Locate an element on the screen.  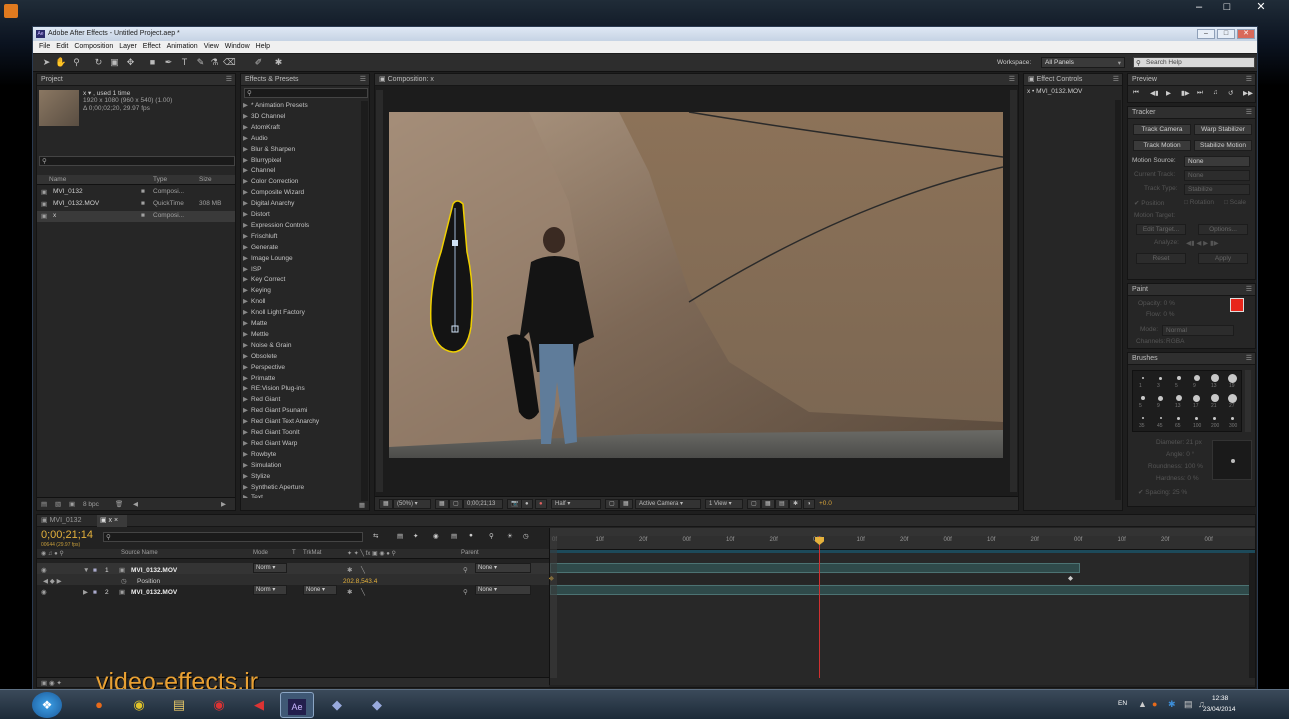
scroll-left-icon: ◀ is located at coordinates (135, 504).